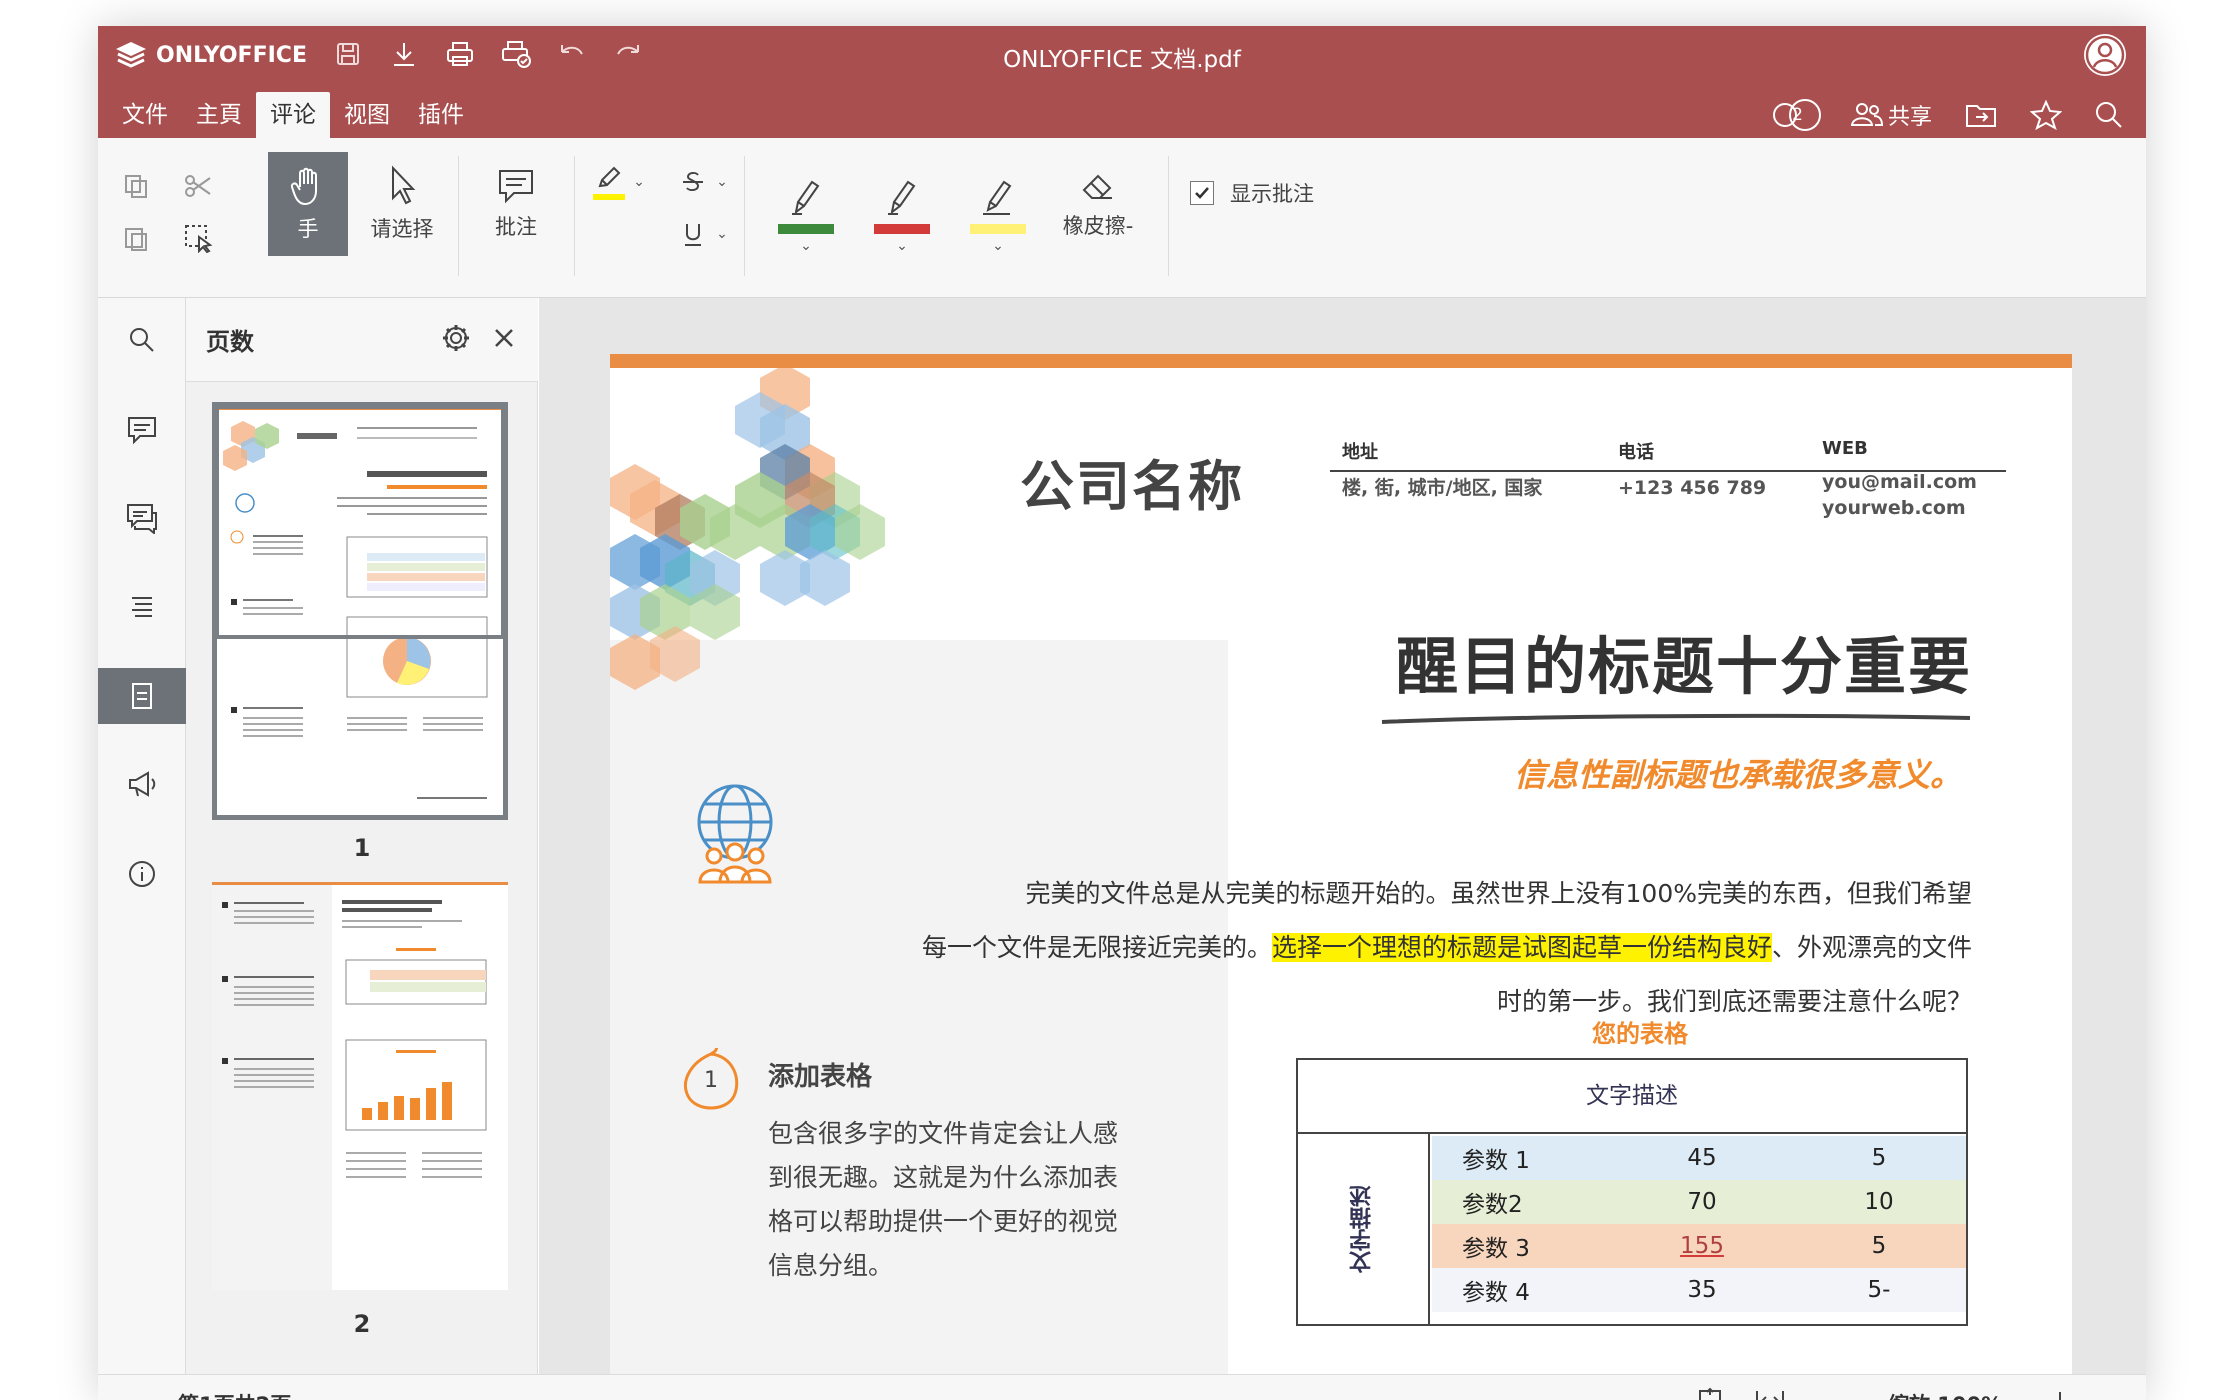 The height and width of the screenshot is (1400, 2240). I want to click on table-header: 文字描述, so click(1632, 1097).